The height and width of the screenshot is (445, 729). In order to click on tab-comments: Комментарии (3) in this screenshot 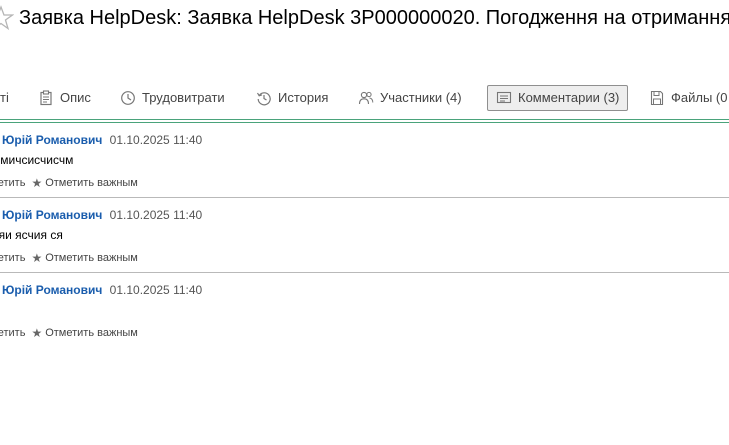, I will do `click(558, 98)`.